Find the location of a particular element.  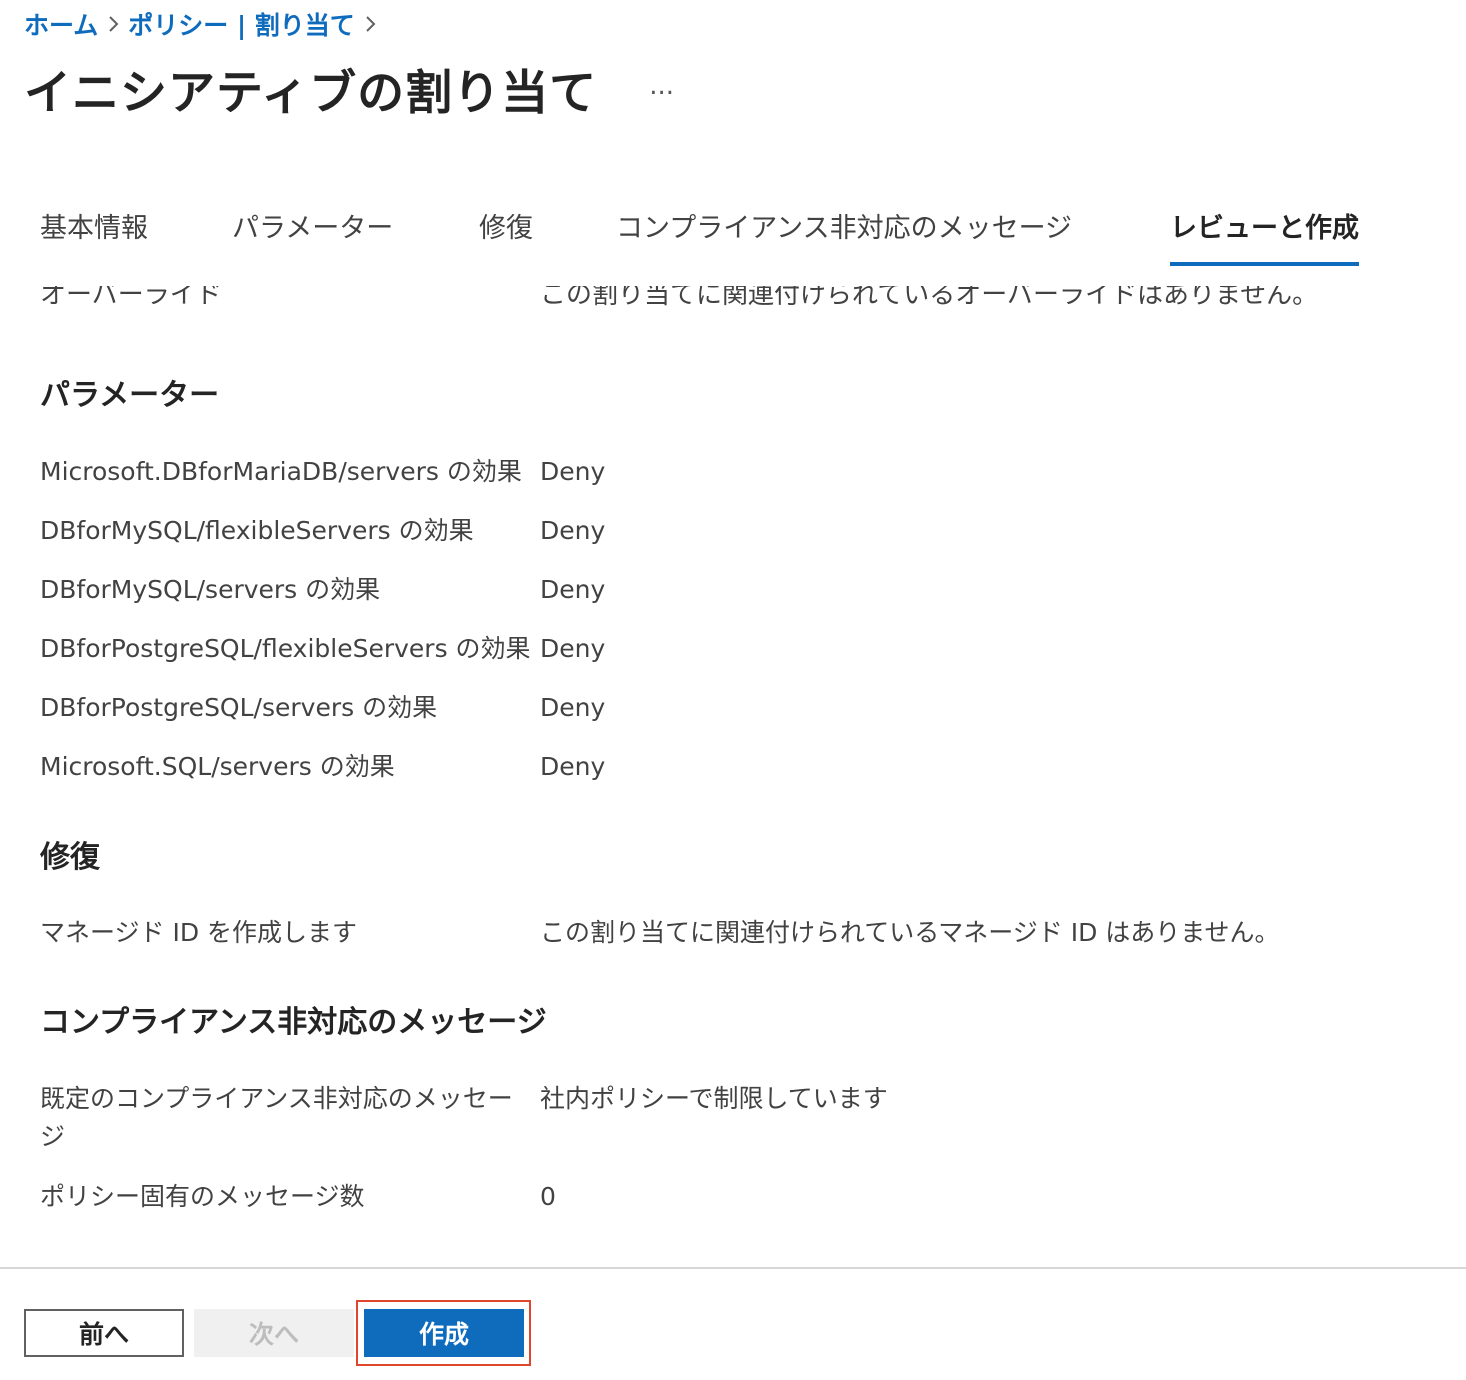

row-key: ポリシー固有のメッセージ数 is located at coordinates (202, 1196).